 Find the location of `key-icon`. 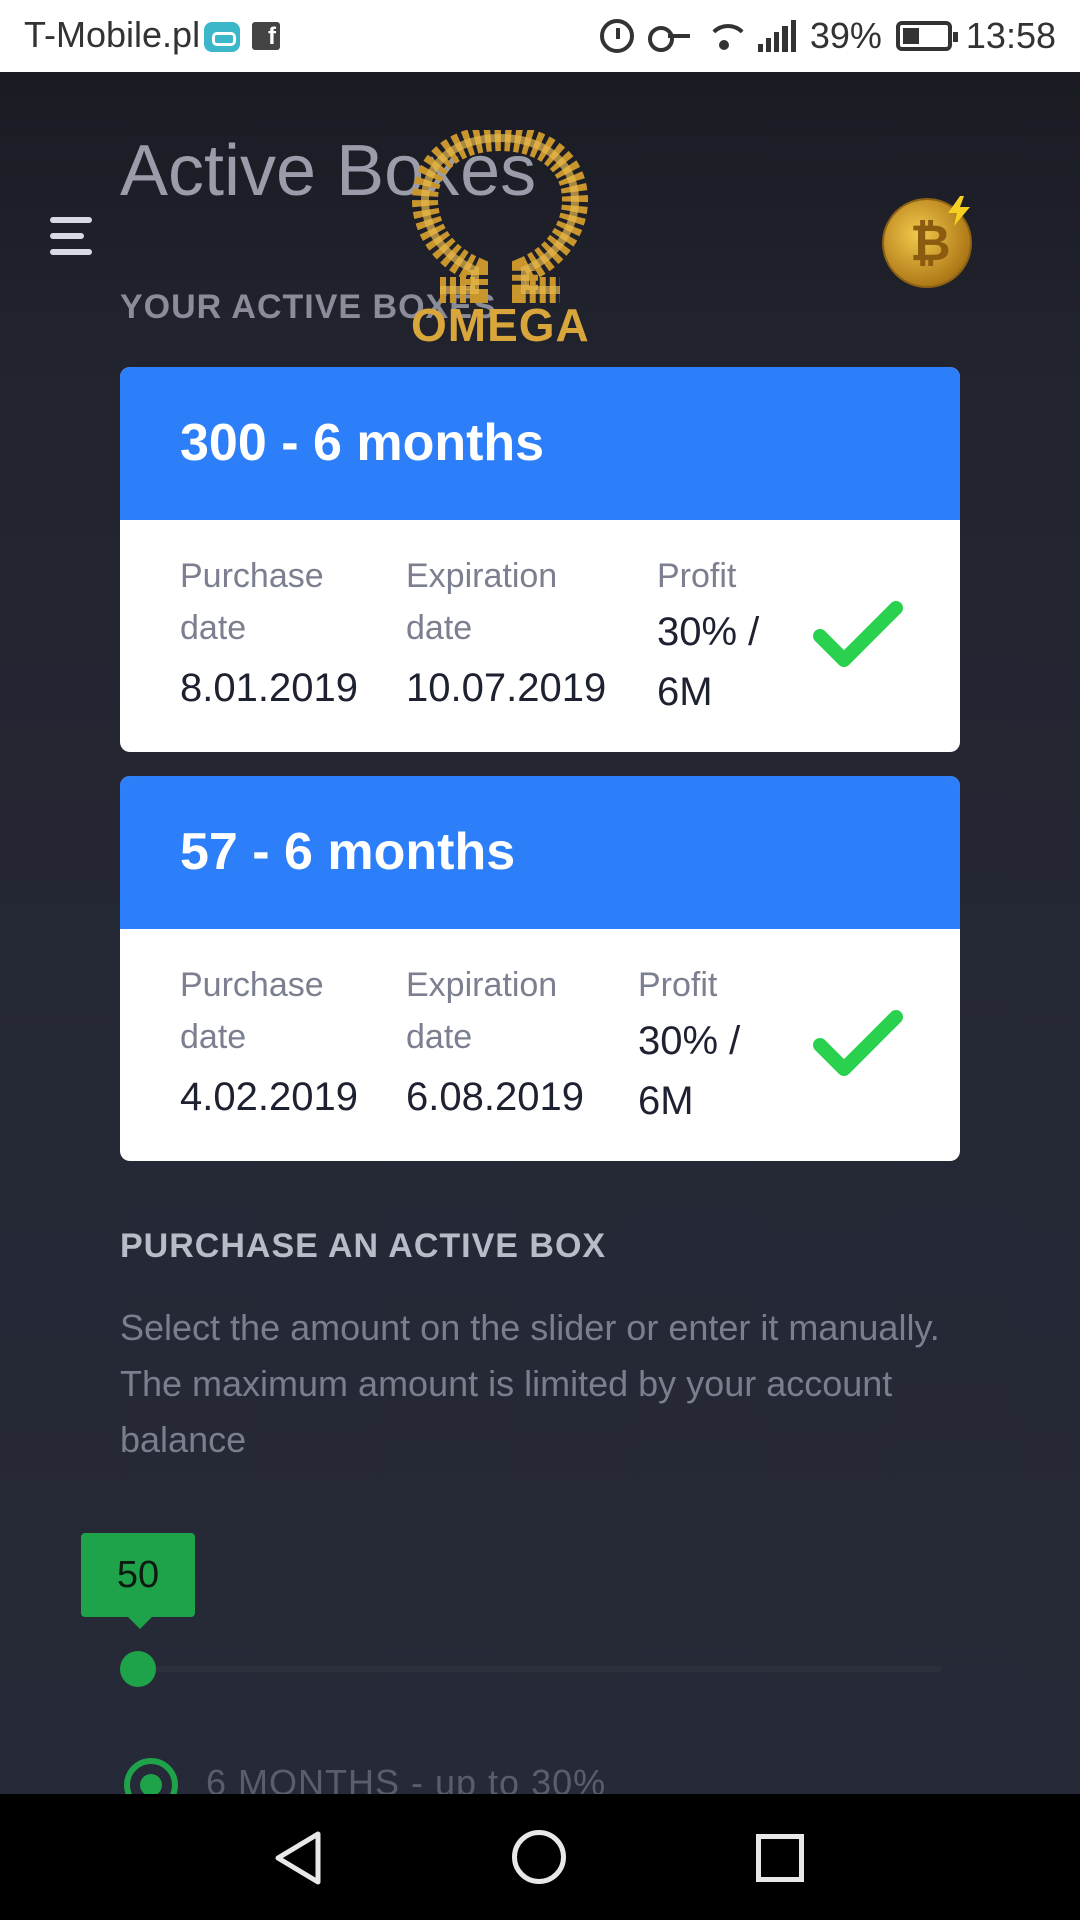

key-icon is located at coordinates (668, 38).